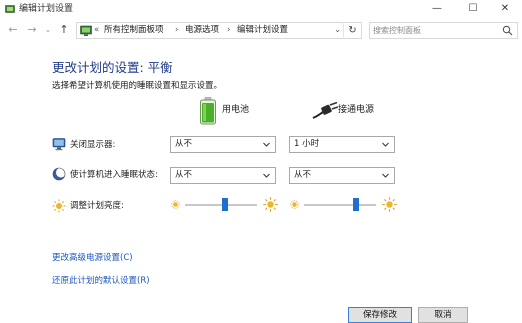 The image size is (522, 323). Describe the element at coordinates (325, 110) in the screenshot. I see `power-plug-icon` at that location.